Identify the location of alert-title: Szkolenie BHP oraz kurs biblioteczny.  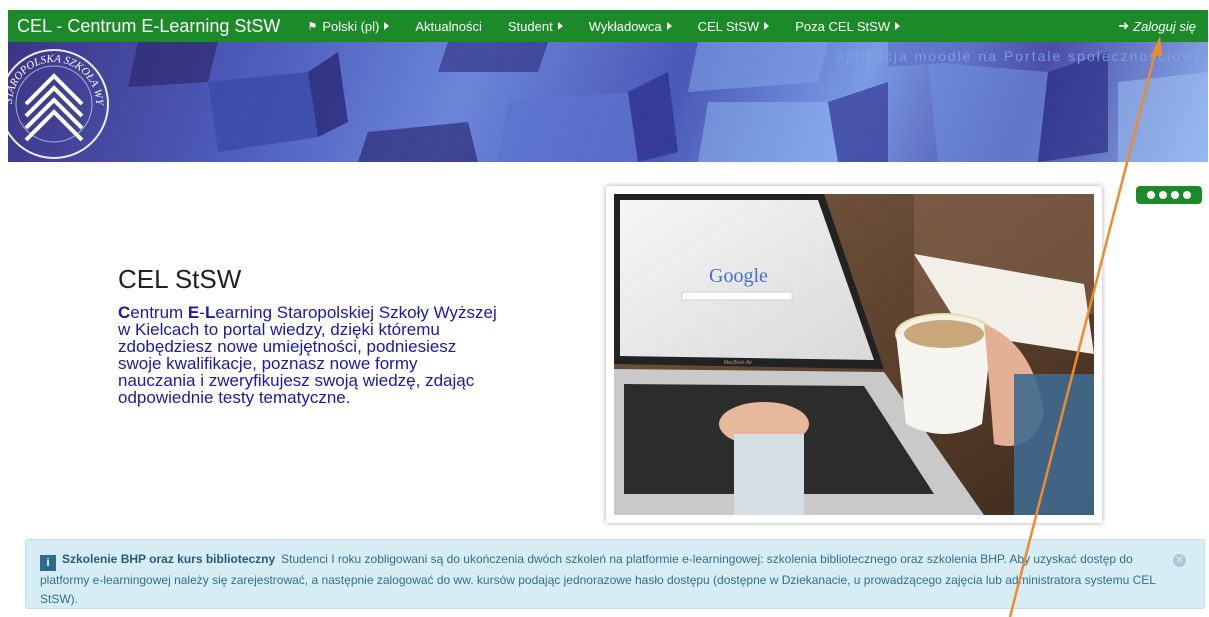
(169, 559).